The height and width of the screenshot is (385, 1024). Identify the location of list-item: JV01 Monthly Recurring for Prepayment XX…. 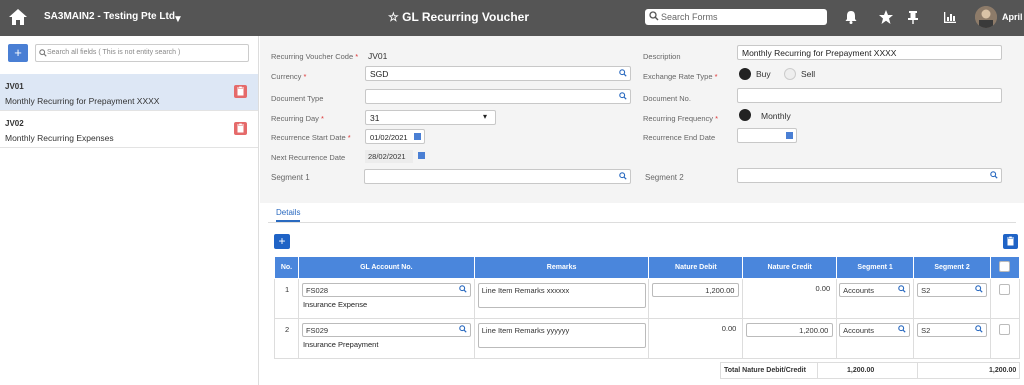
(129, 92).